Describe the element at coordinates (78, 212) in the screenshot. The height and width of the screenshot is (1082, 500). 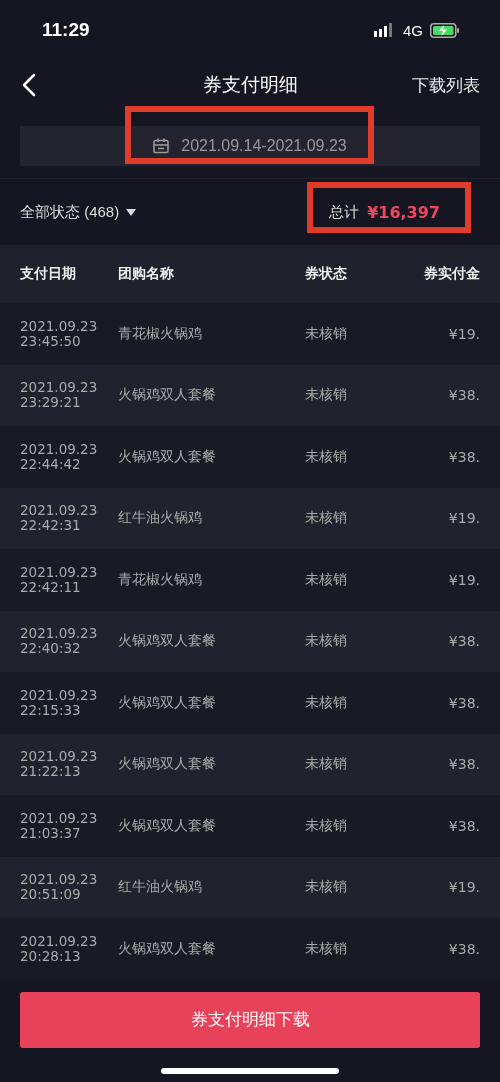
I see `status-filter-dropdown: 全部状态 (468)` at that location.